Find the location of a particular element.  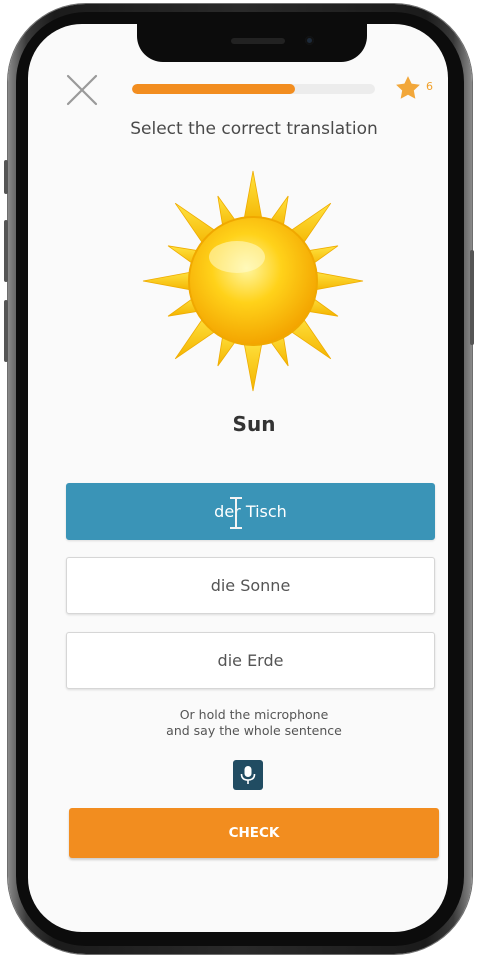

answer-option-1-label: der Tisch is located at coordinates (250, 511).